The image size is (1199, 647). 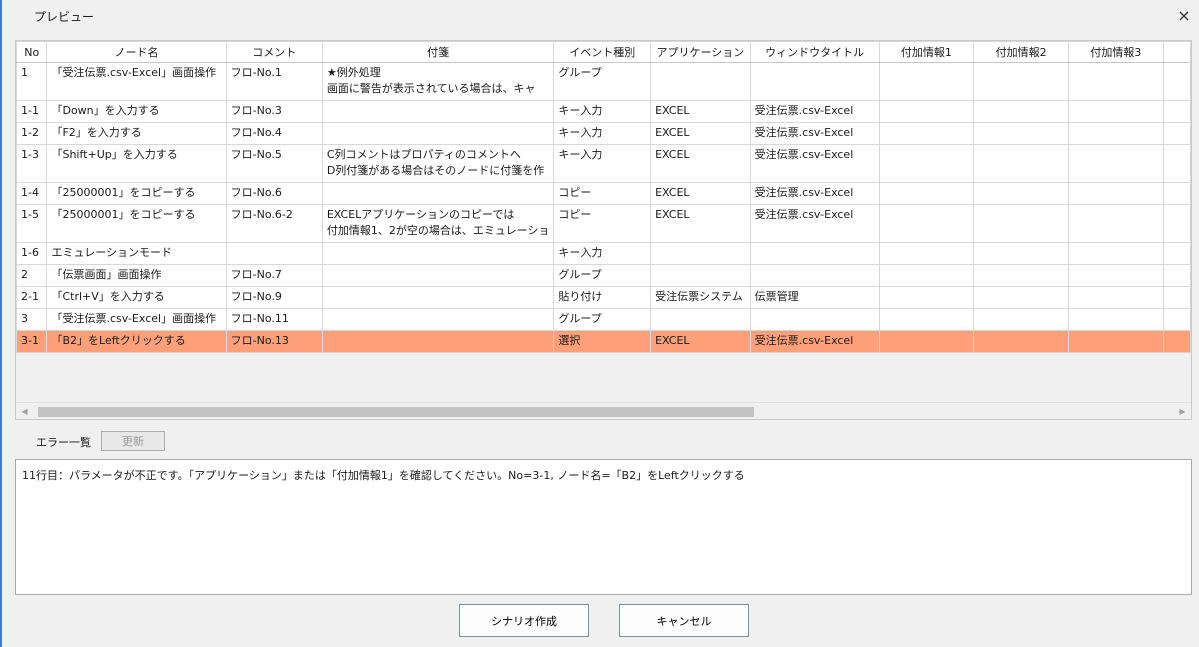 What do you see at coordinates (274, 223) in the screenshot?
I see `cell-comment: フロ-No.6-2` at bounding box center [274, 223].